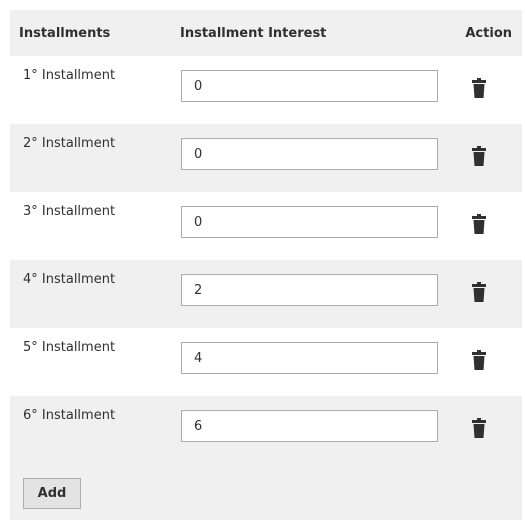 This screenshot has width=525, height=520. What do you see at coordinates (488, 33) in the screenshot?
I see `header-action: Action` at bounding box center [488, 33].